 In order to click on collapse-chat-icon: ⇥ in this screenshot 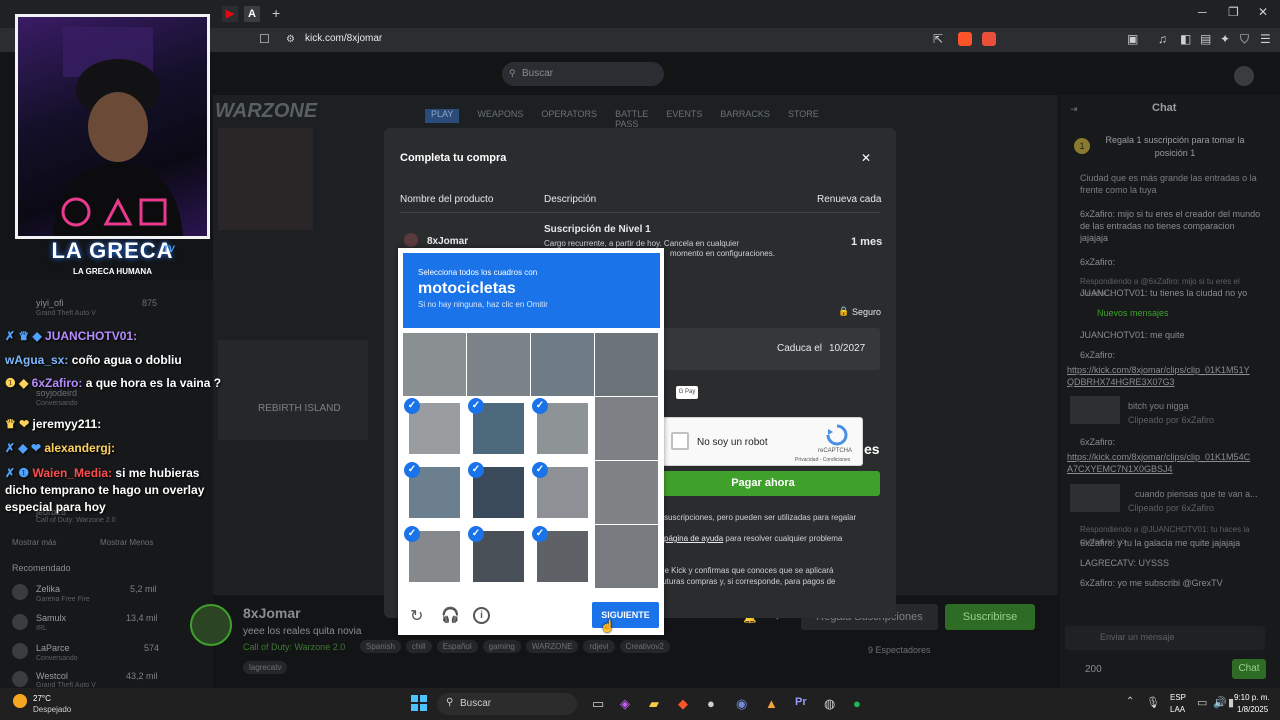, I will do `click(1074, 109)`.